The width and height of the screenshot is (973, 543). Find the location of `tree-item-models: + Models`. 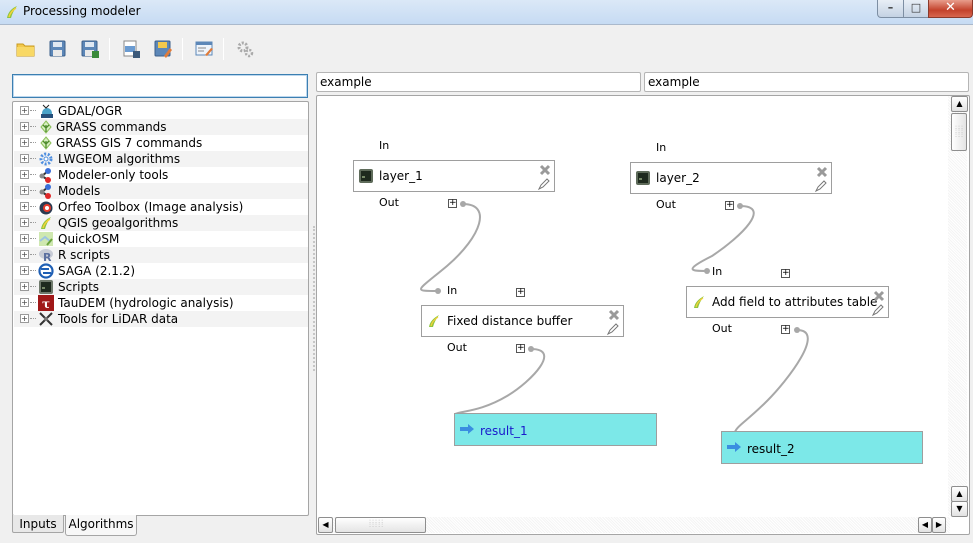

tree-item-models: + Models is located at coordinates (161, 191).